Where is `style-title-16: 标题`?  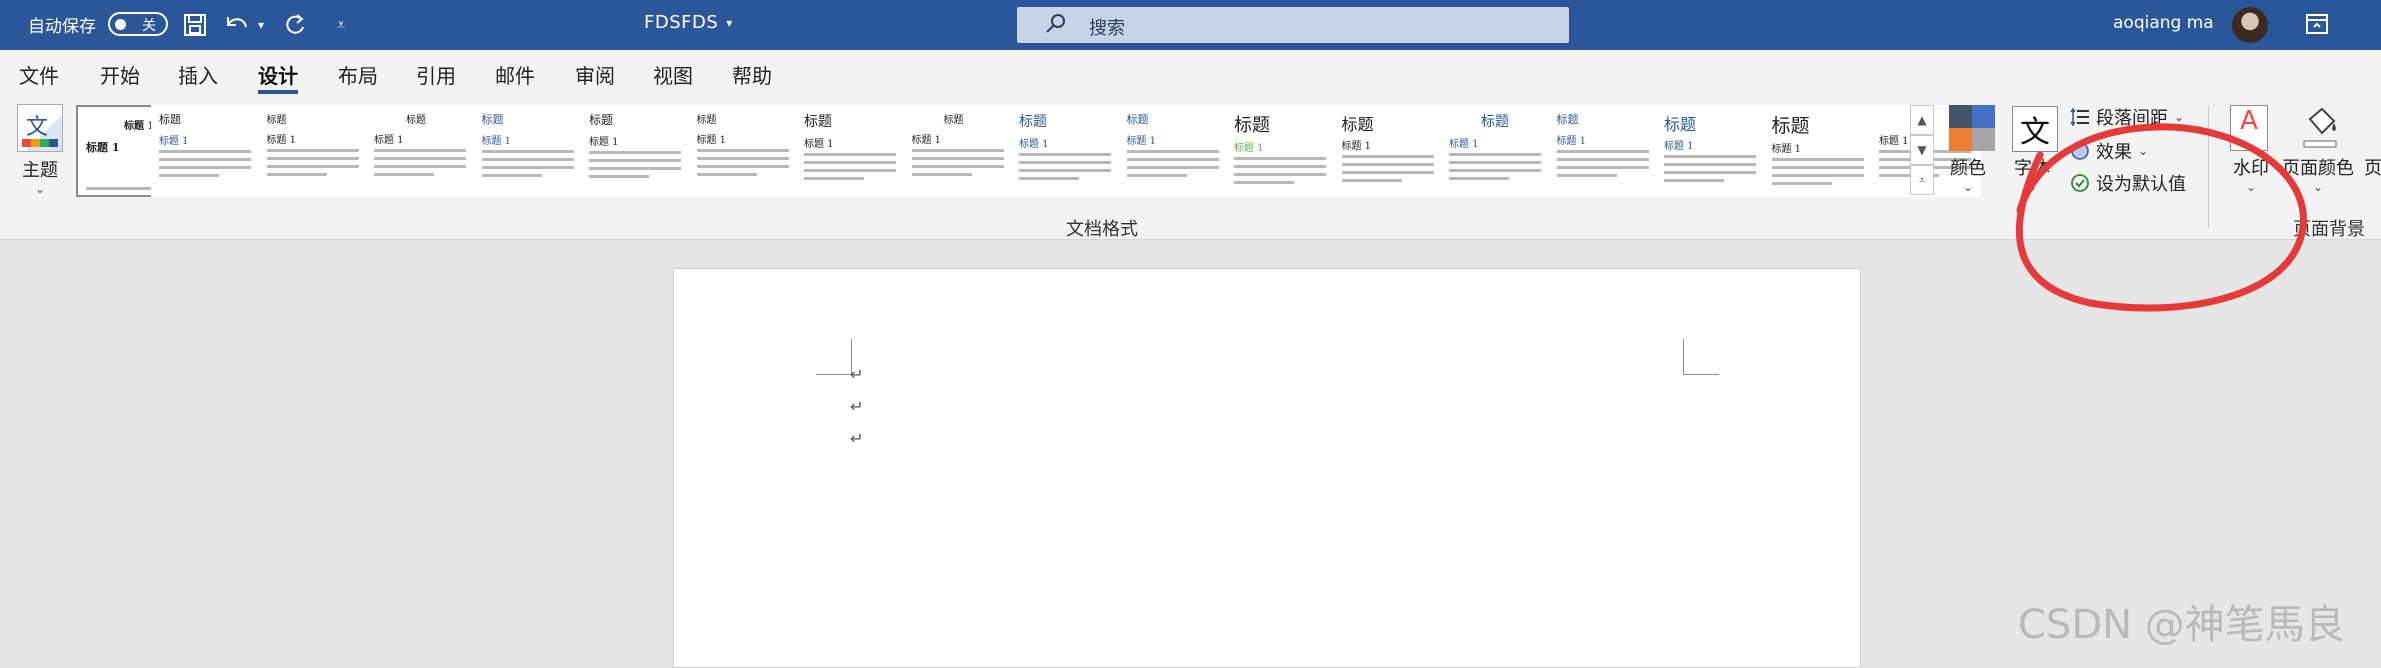 style-title-16: 标题 is located at coordinates (1790, 126).